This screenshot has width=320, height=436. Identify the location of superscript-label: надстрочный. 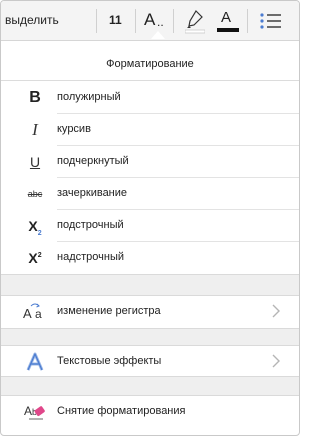
(90, 257).